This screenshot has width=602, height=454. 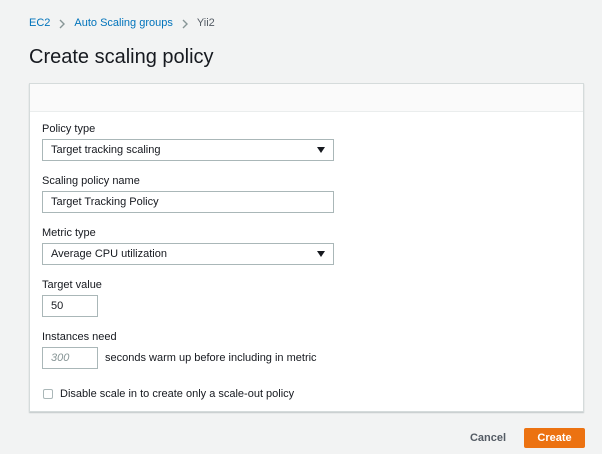 What do you see at coordinates (48, 394) in the screenshot?
I see `disable-scale-in-checkbox` at bounding box center [48, 394].